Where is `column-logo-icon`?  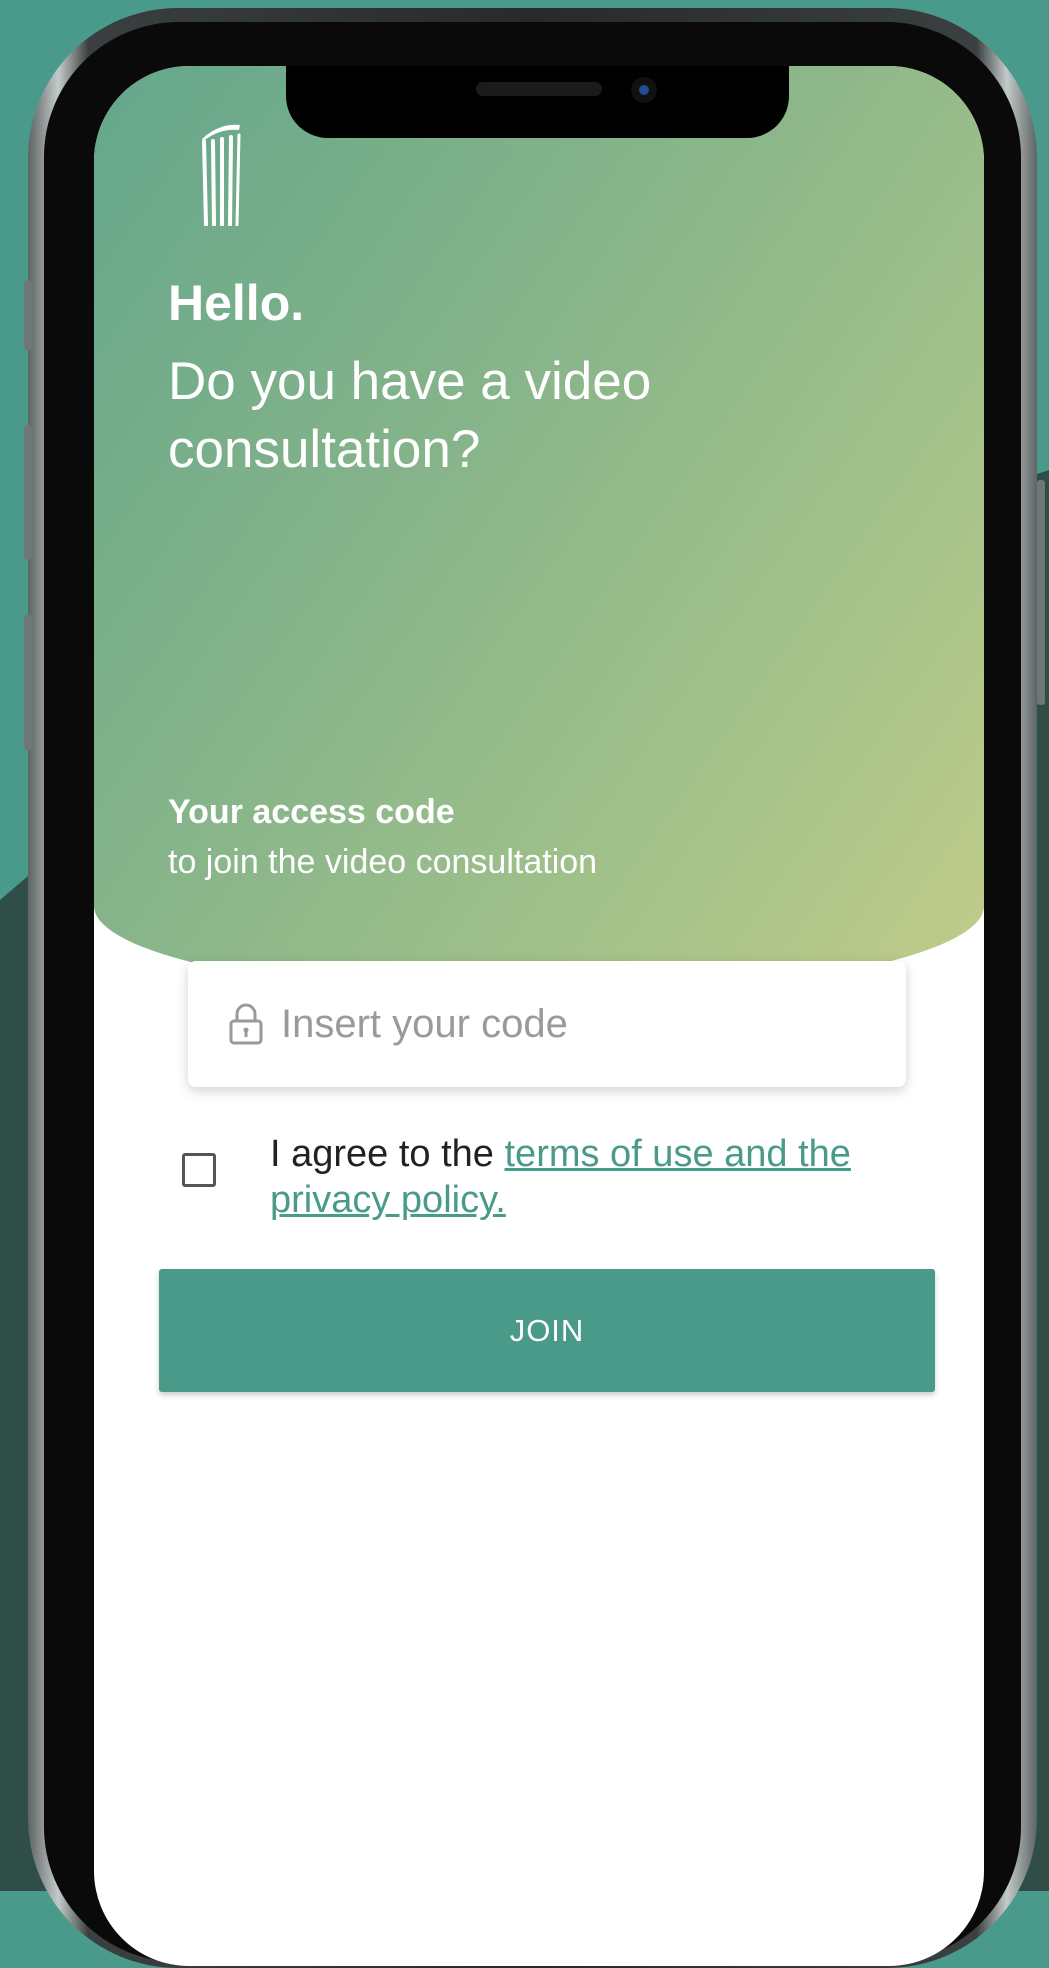
column-logo-icon is located at coordinates (221, 175).